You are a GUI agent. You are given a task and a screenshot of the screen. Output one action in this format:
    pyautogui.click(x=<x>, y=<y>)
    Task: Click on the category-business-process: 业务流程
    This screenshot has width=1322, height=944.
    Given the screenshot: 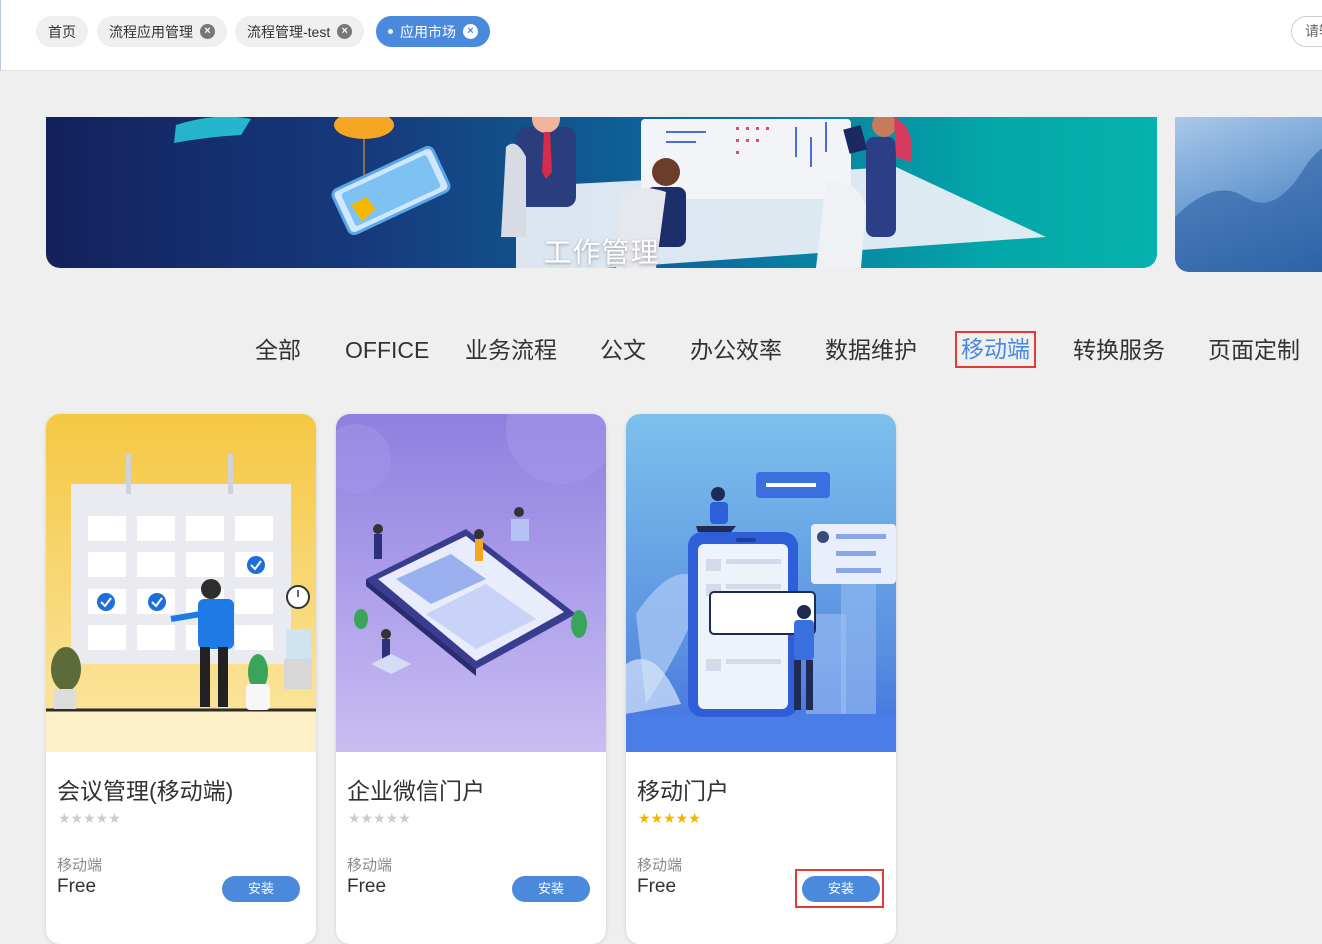 What is the action you would take?
    pyautogui.click(x=511, y=350)
    